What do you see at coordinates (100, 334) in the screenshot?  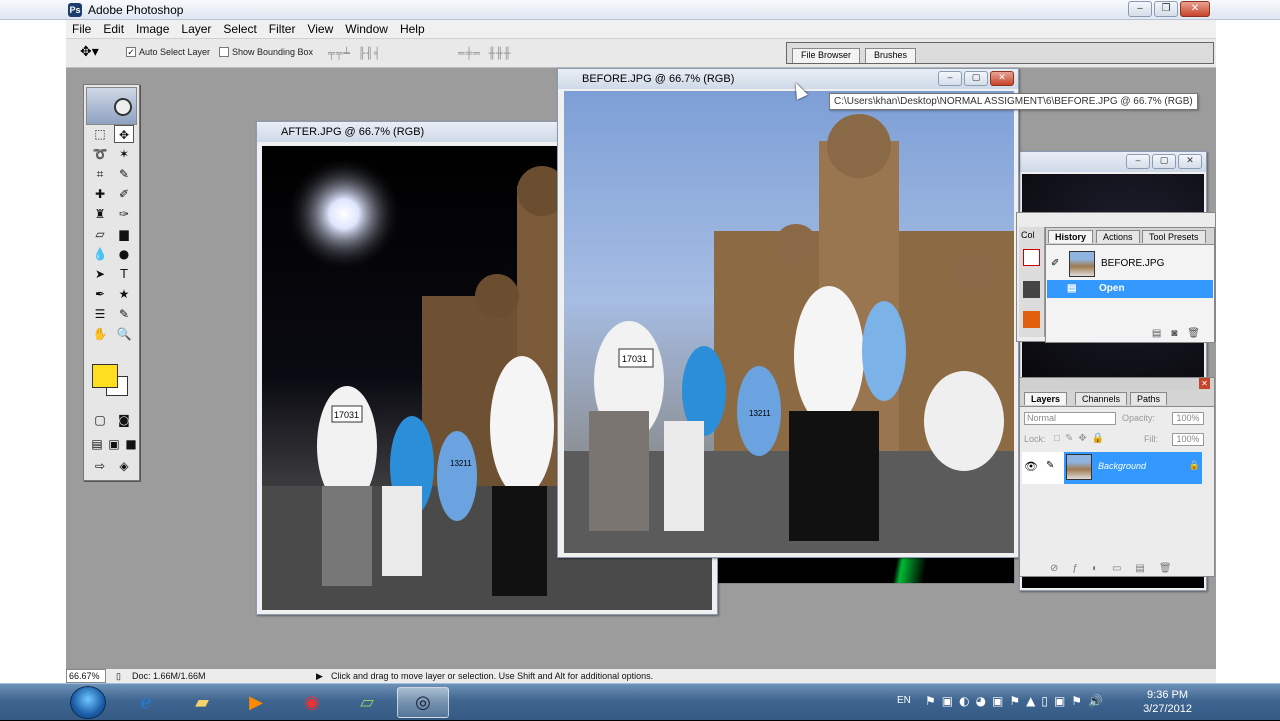 I see `hand-tool-icon: ✋` at bounding box center [100, 334].